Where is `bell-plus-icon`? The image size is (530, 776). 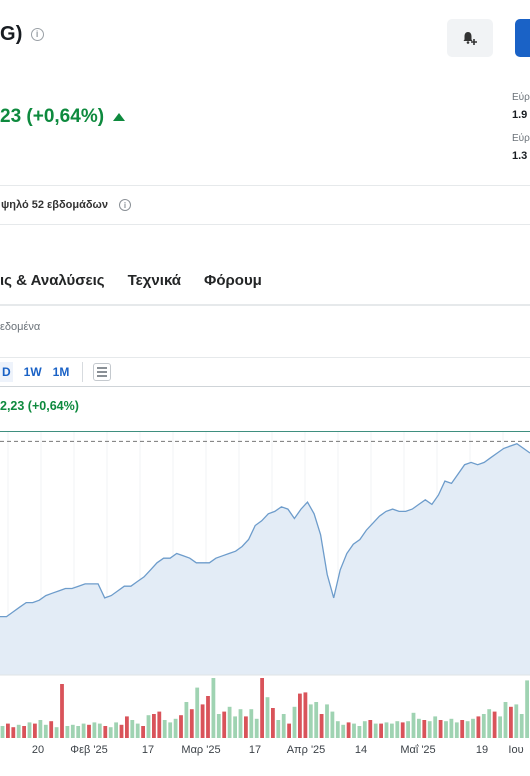
bell-plus-icon is located at coordinates (470, 38).